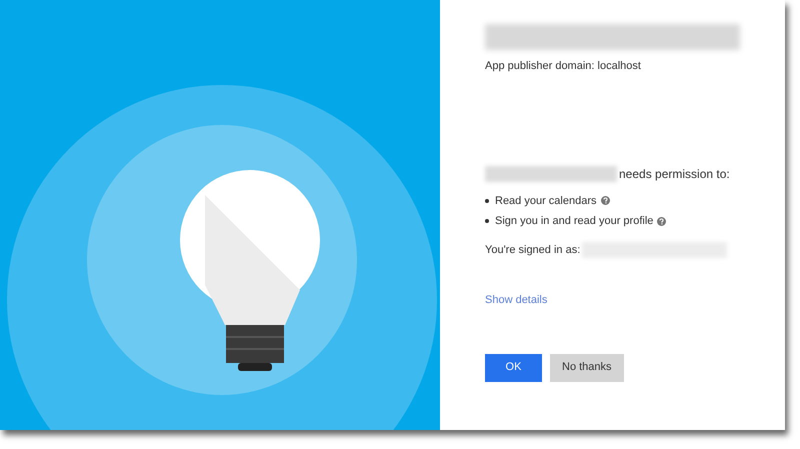 Image resolution: width=800 pixels, height=449 pixels. I want to click on permission-text: Sign you in and read your profile, so click(574, 221).